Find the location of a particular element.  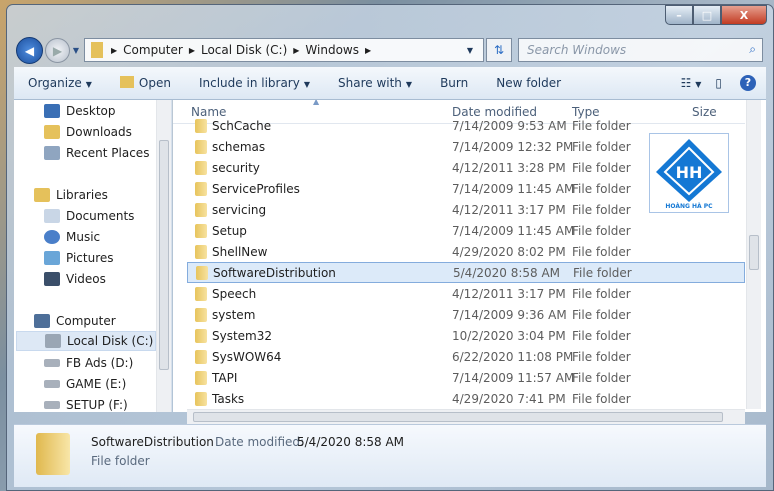

nav-downloads: Downloads is located at coordinates (88, 132).